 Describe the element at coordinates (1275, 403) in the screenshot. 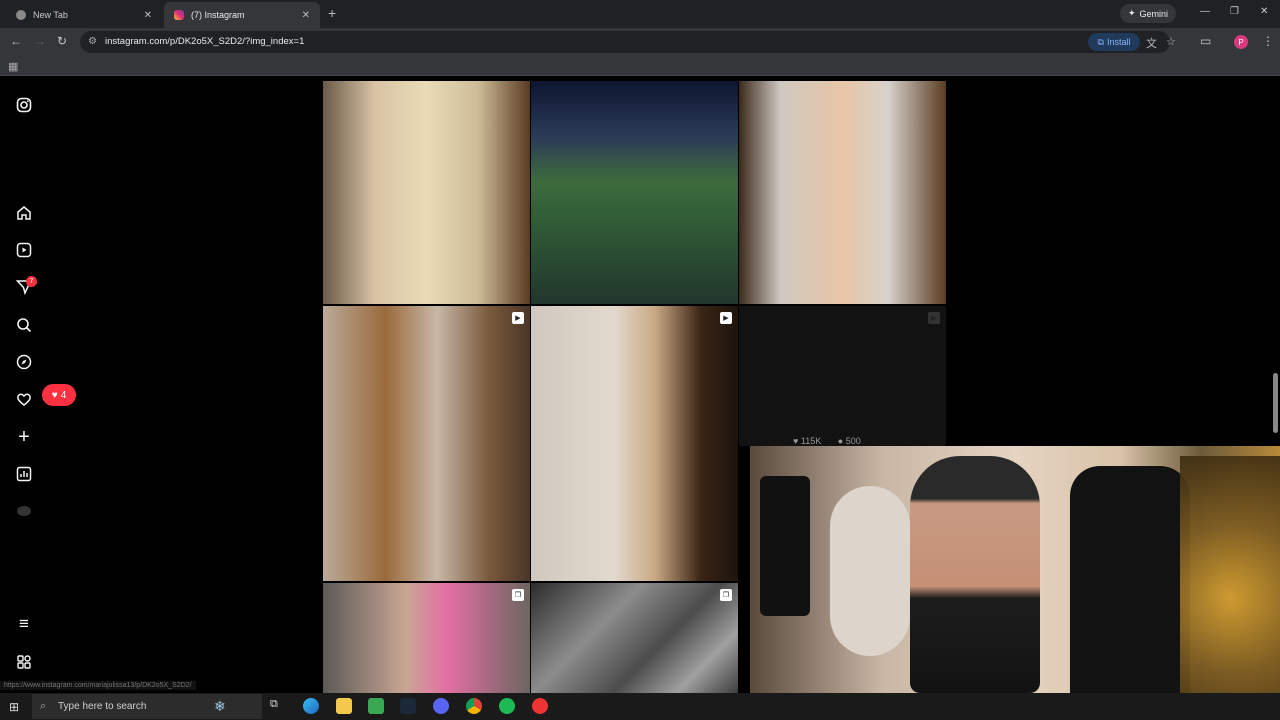

I see `page-scrollbar` at that location.